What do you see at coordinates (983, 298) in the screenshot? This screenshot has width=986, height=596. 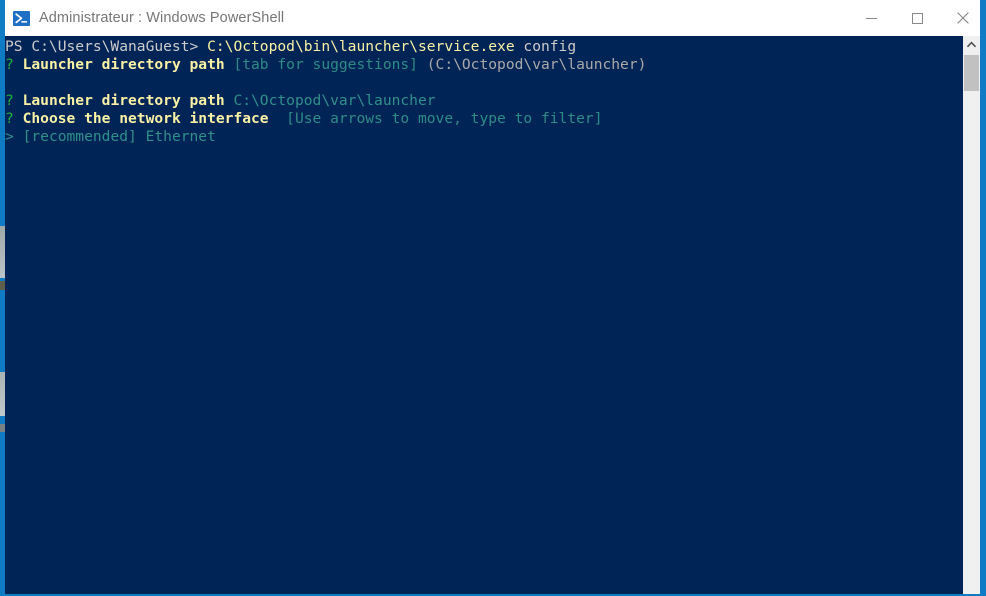 I see `window-border-right` at bounding box center [983, 298].